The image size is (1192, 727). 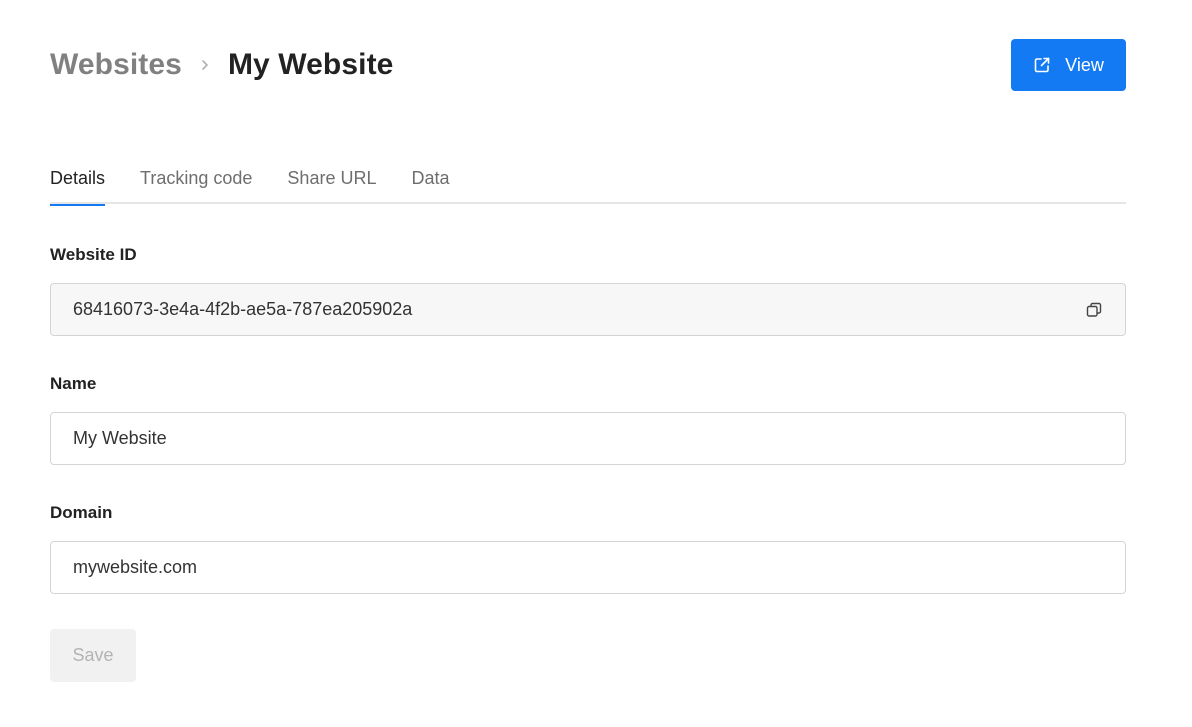 What do you see at coordinates (78, 183) in the screenshot?
I see `tab-details: Details` at bounding box center [78, 183].